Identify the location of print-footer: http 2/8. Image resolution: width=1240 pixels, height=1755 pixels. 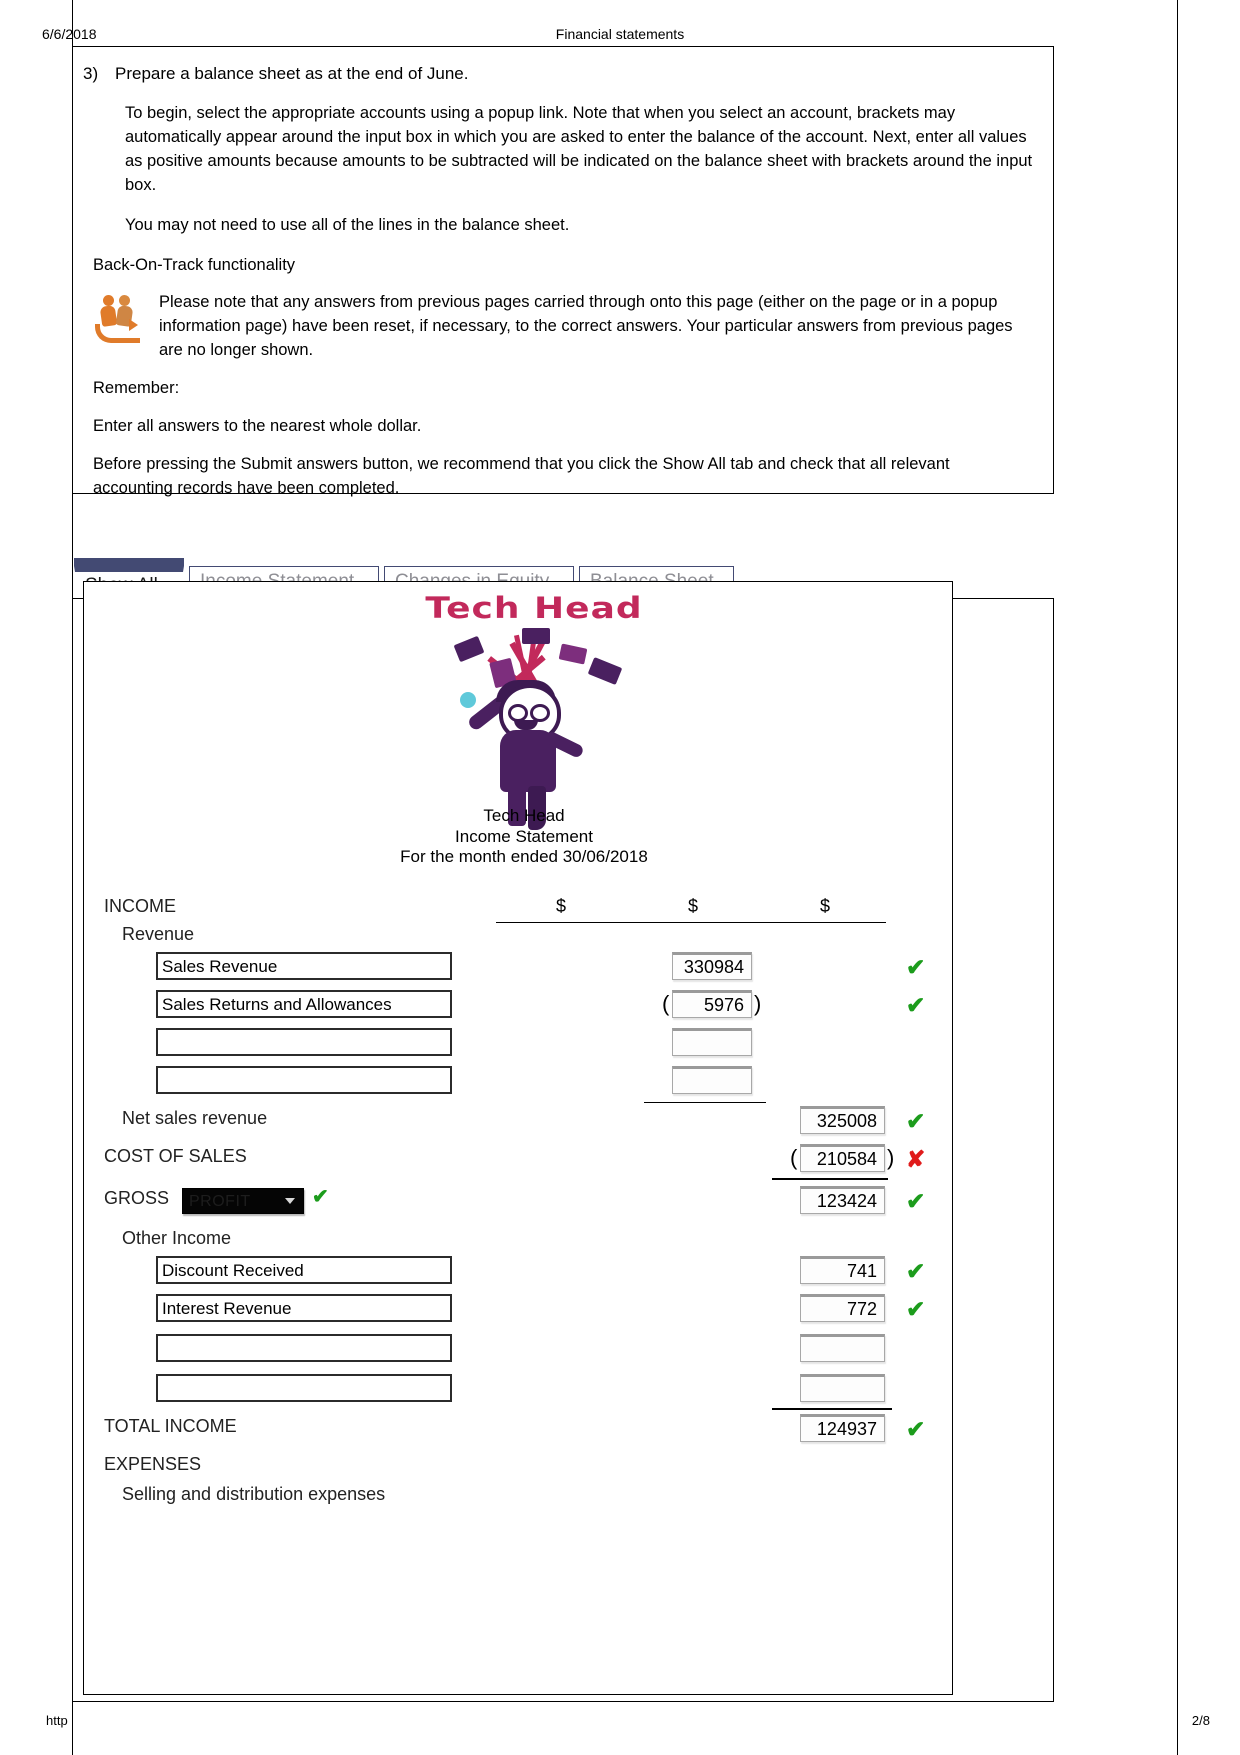
(620, 1723).